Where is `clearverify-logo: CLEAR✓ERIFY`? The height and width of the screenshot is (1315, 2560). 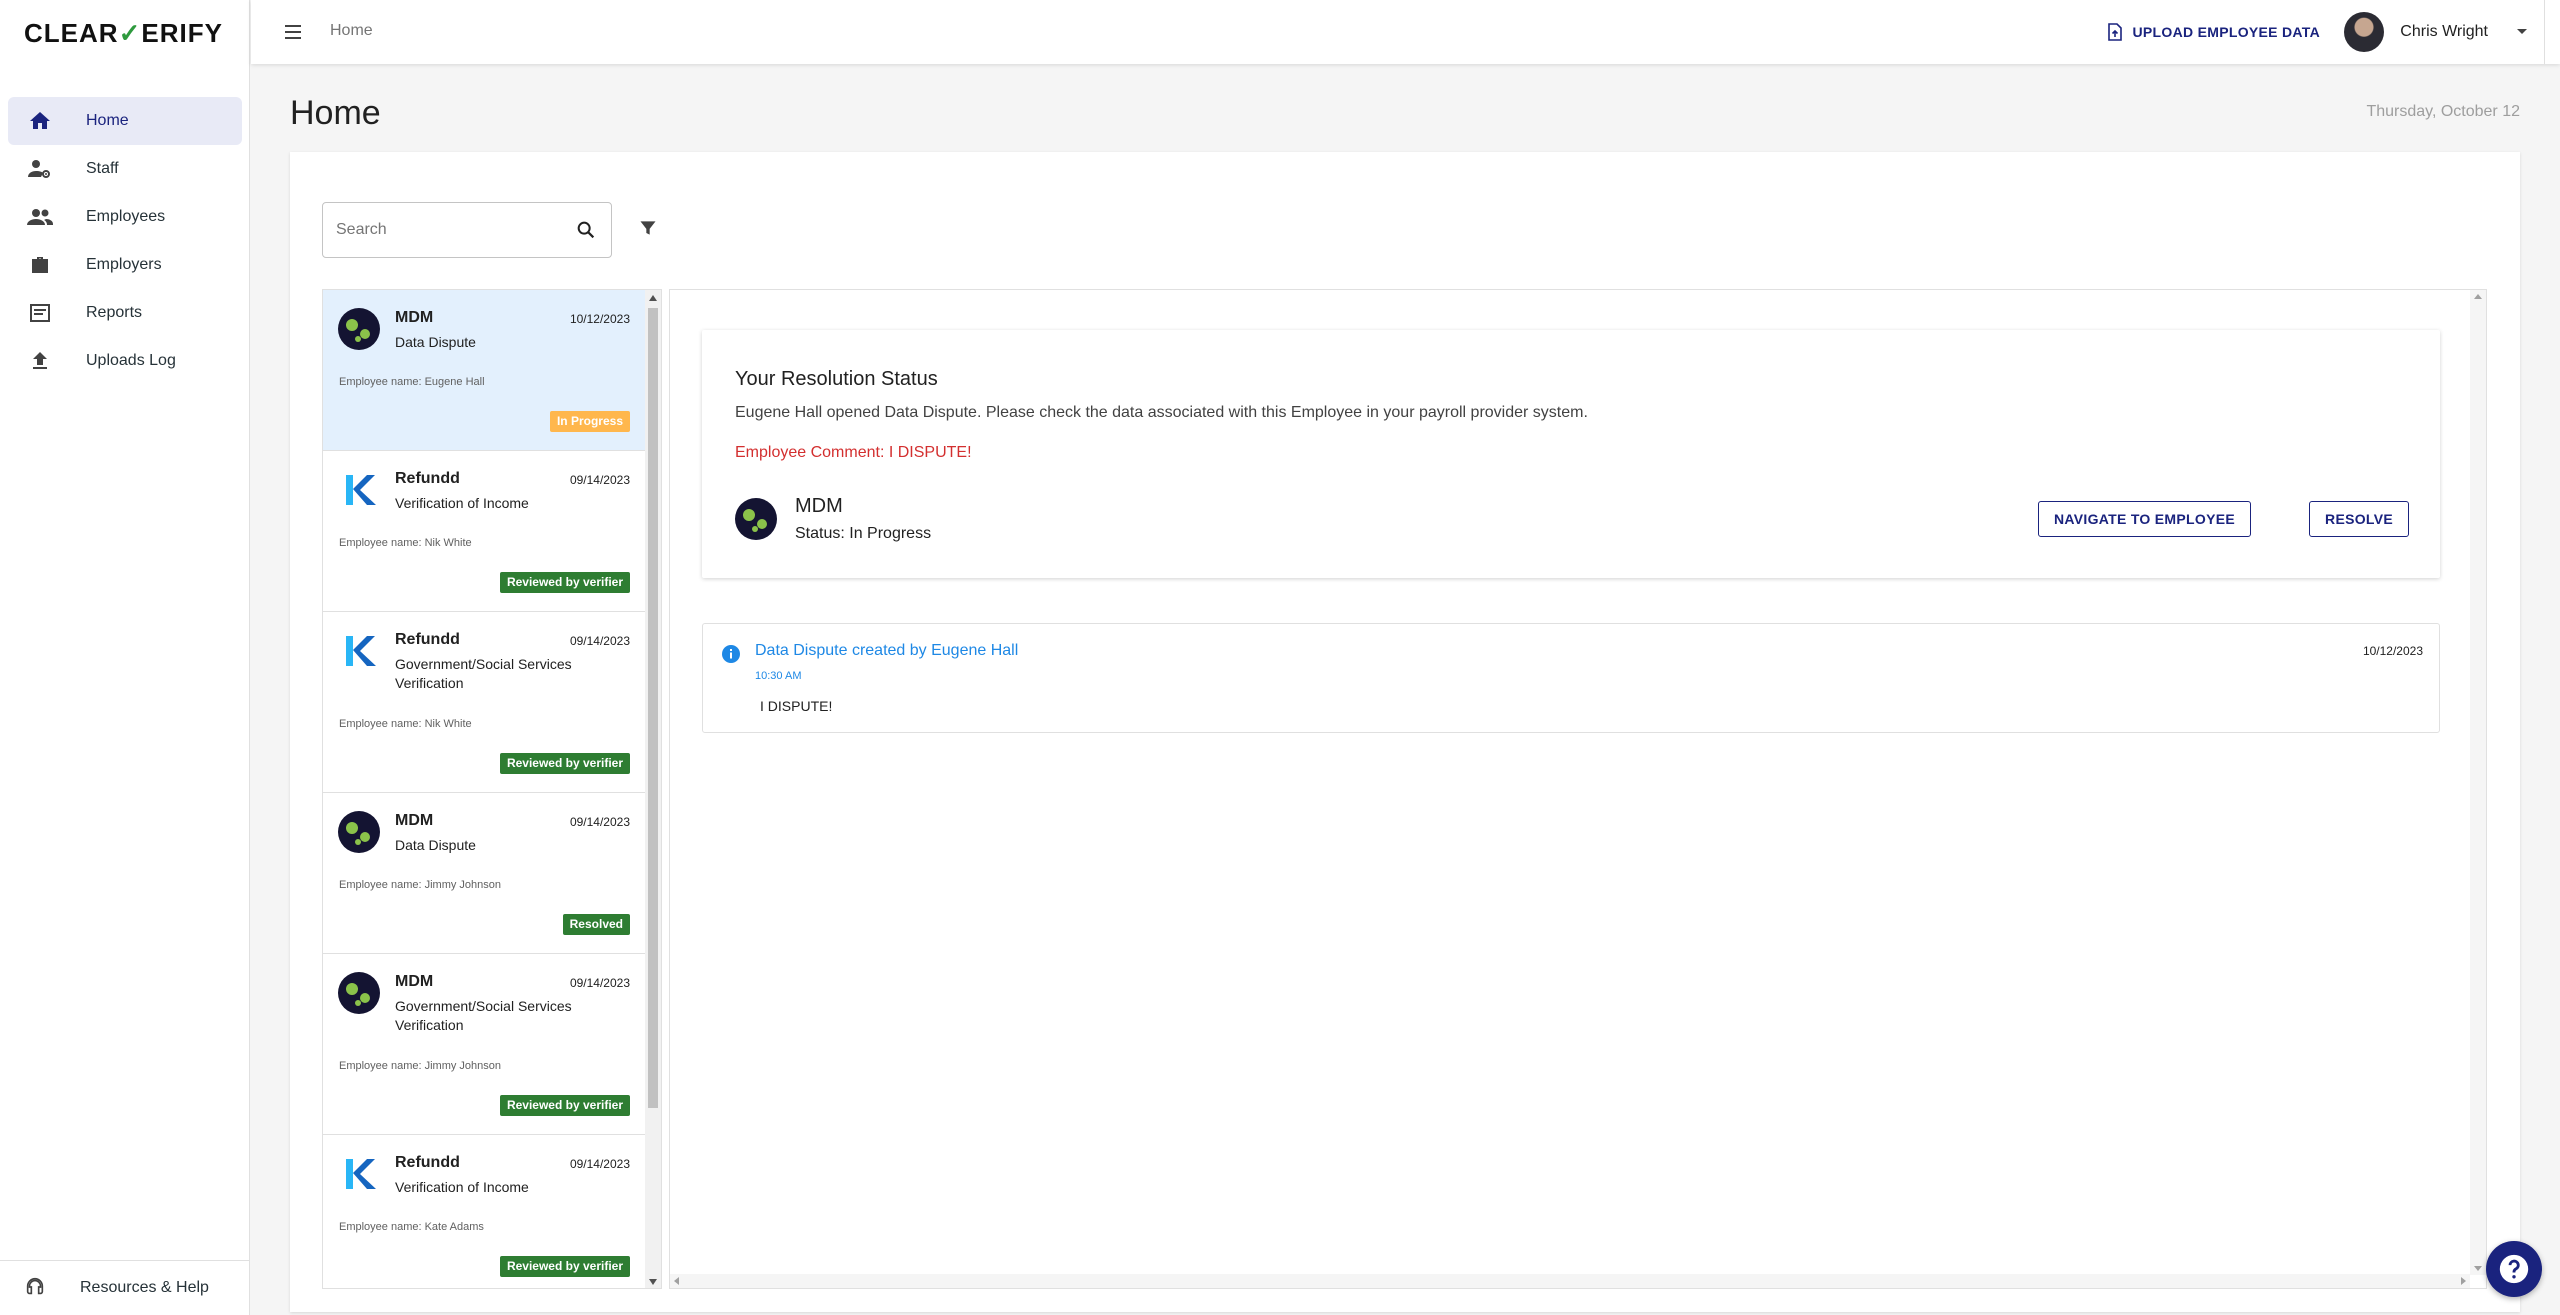 clearverify-logo: CLEAR✓ERIFY is located at coordinates (123, 33).